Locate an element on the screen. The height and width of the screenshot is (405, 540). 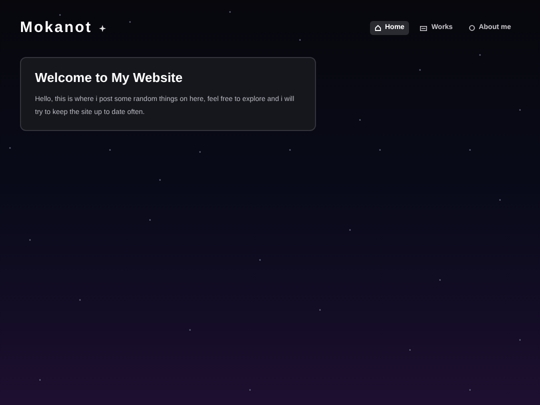
sparkle-icon is located at coordinates (102, 28).